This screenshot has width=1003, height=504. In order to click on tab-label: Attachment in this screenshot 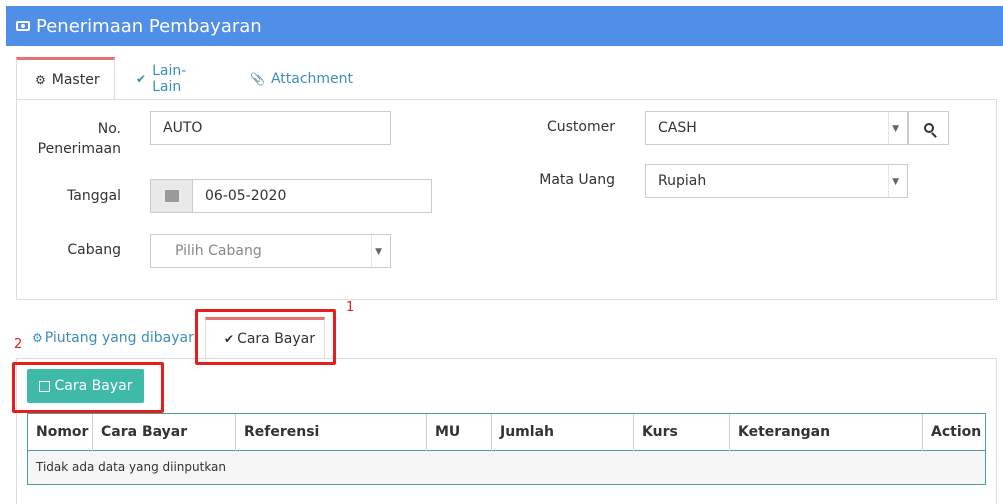, I will do `click(312, 78)`.